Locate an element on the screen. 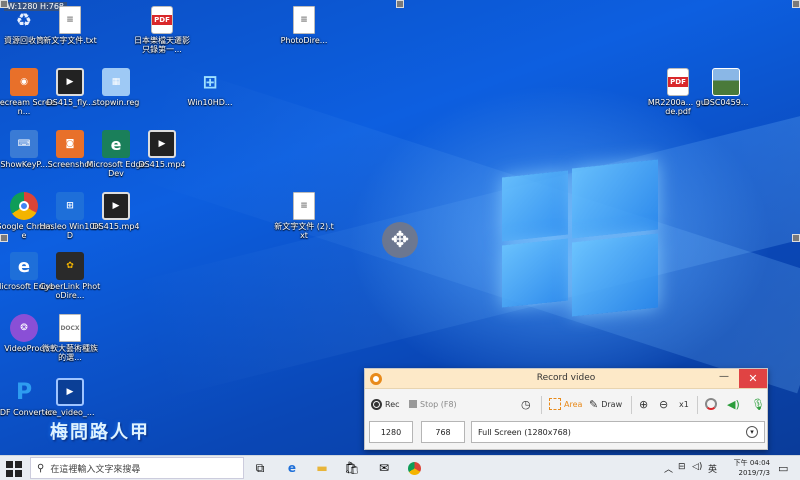  camera-icon: ◙ is located at coordinates (70, 144).